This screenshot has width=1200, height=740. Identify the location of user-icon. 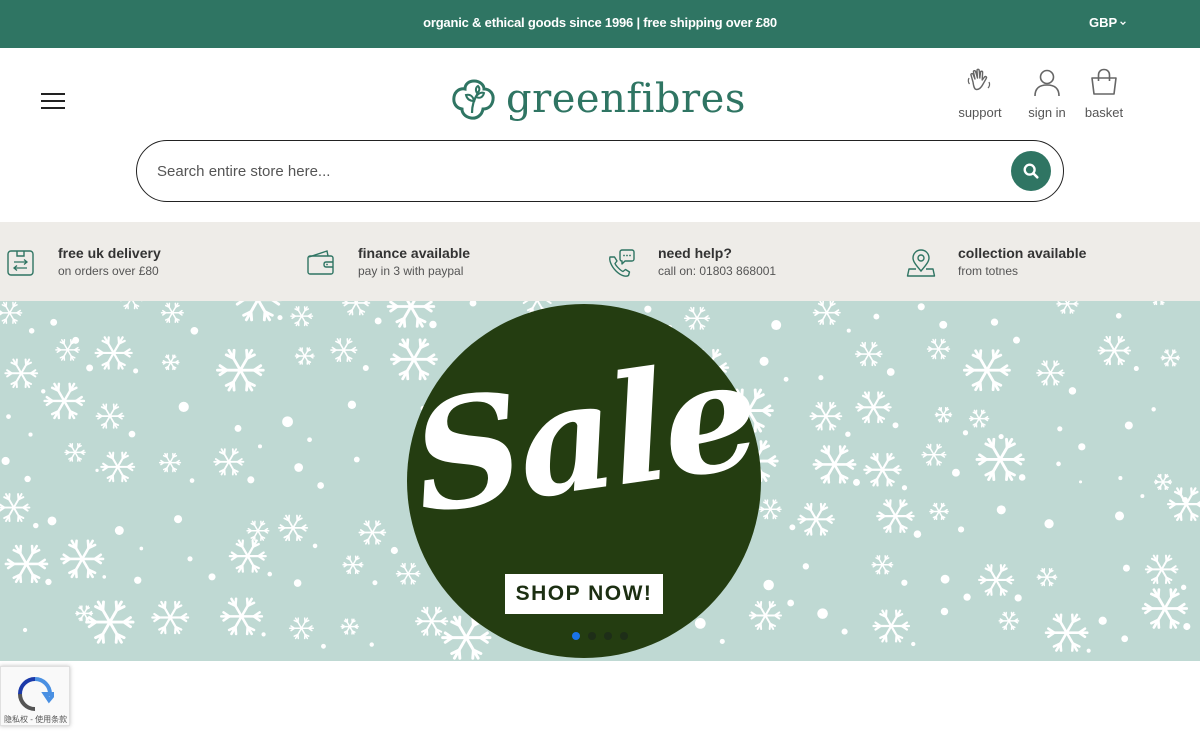
(1047, 83).